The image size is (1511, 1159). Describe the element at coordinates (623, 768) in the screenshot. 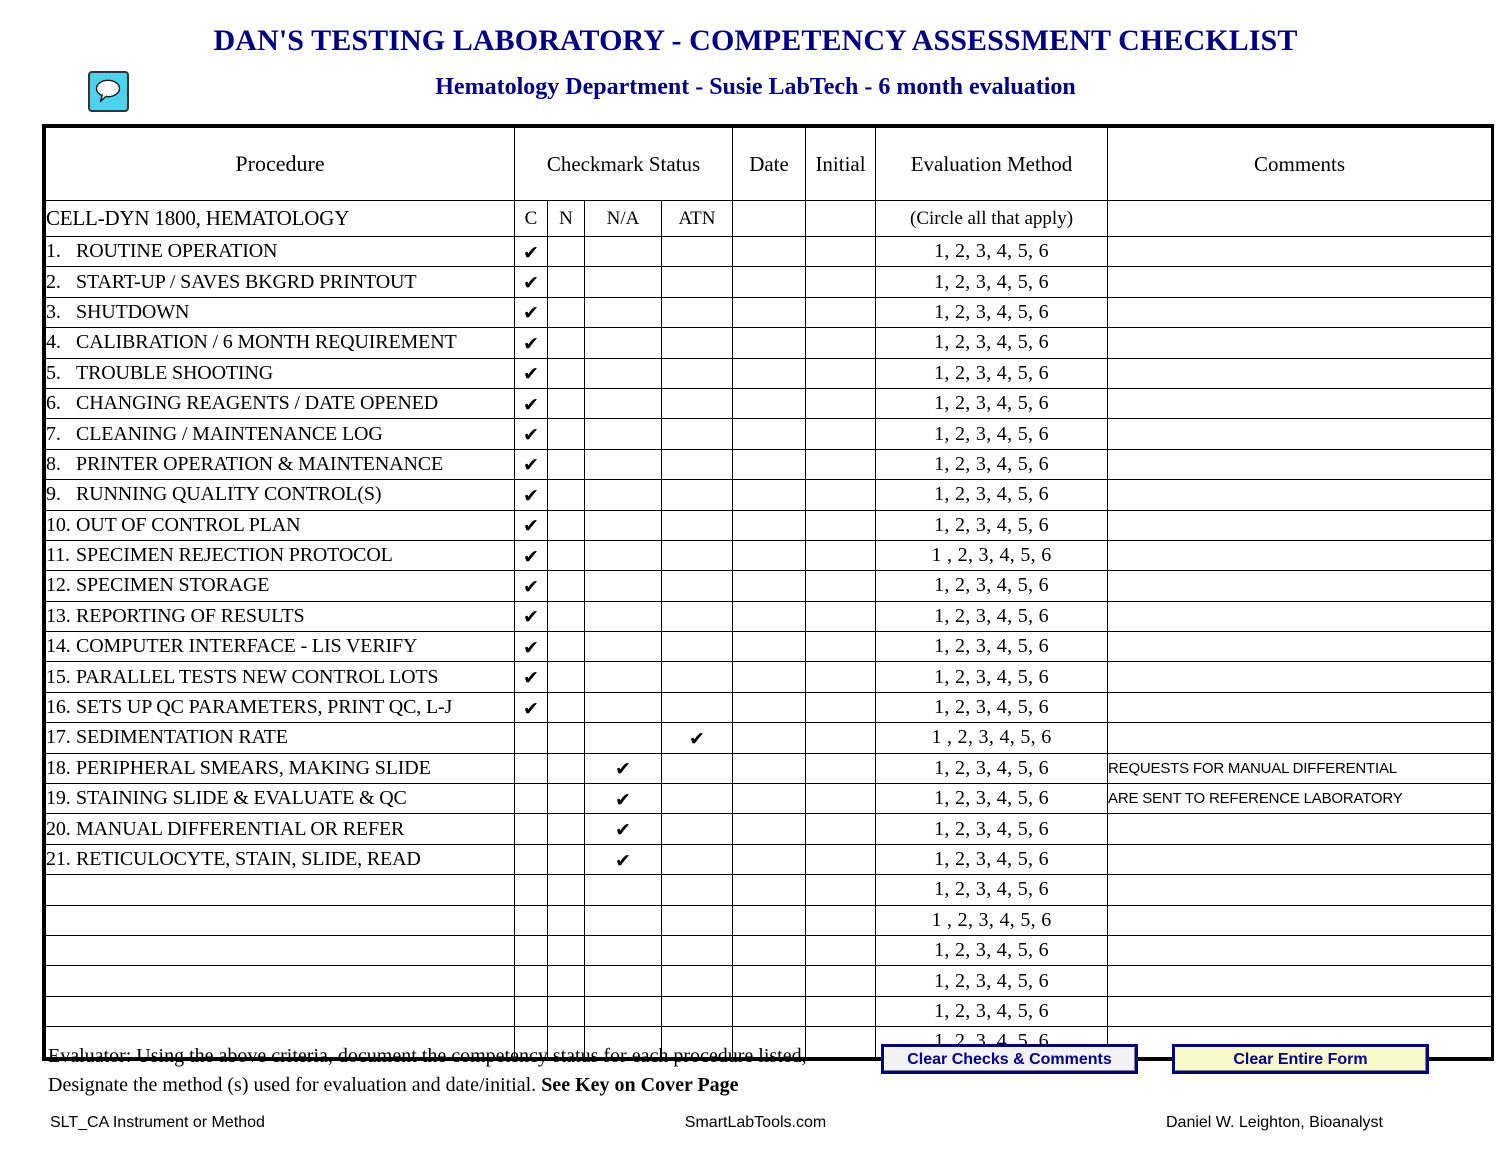

I see `checkbox-cell-na: ✔` at that location.